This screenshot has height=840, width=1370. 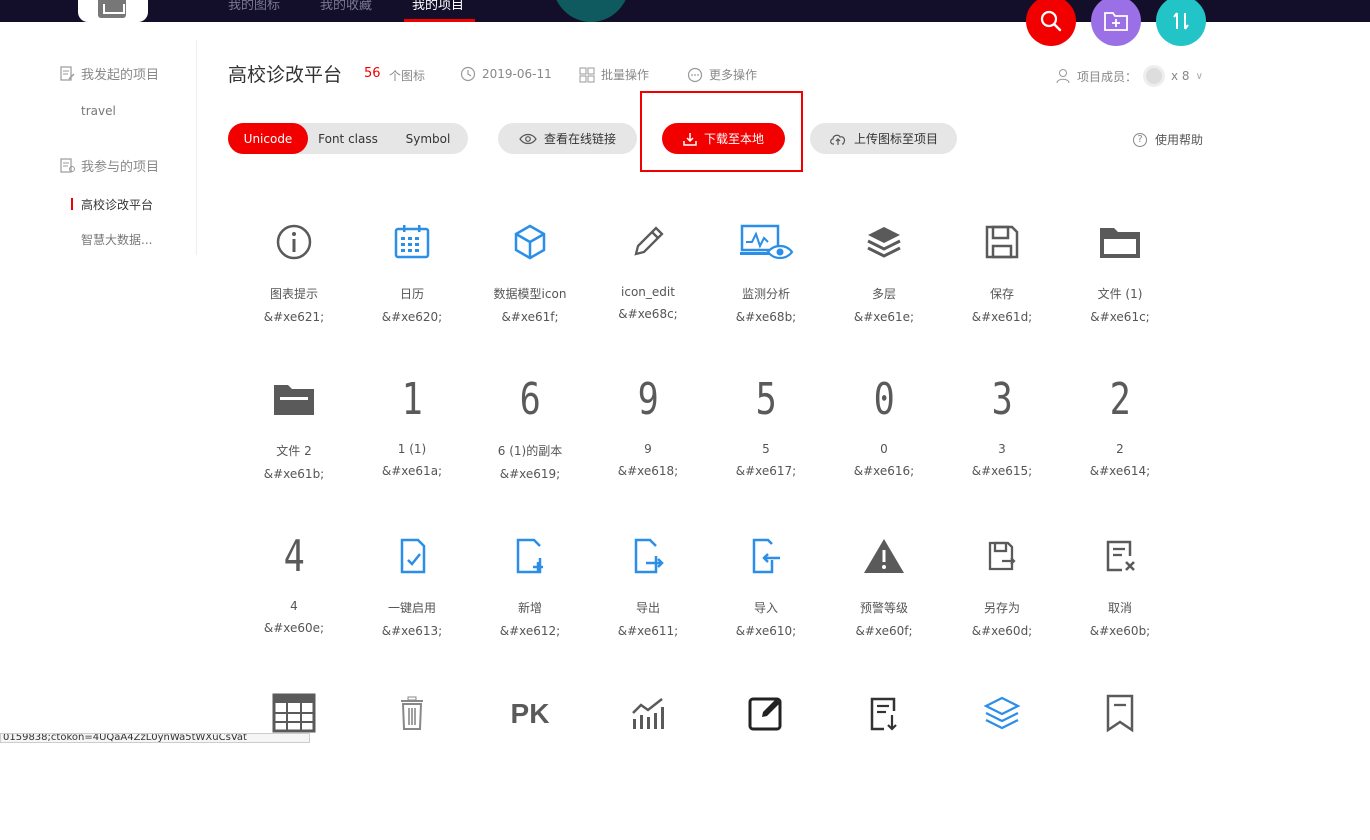 What do you see at coordinates (428, 138) in the screenshot?
I see `tab-symbol: Symbol` at bounding box center [428, 138].